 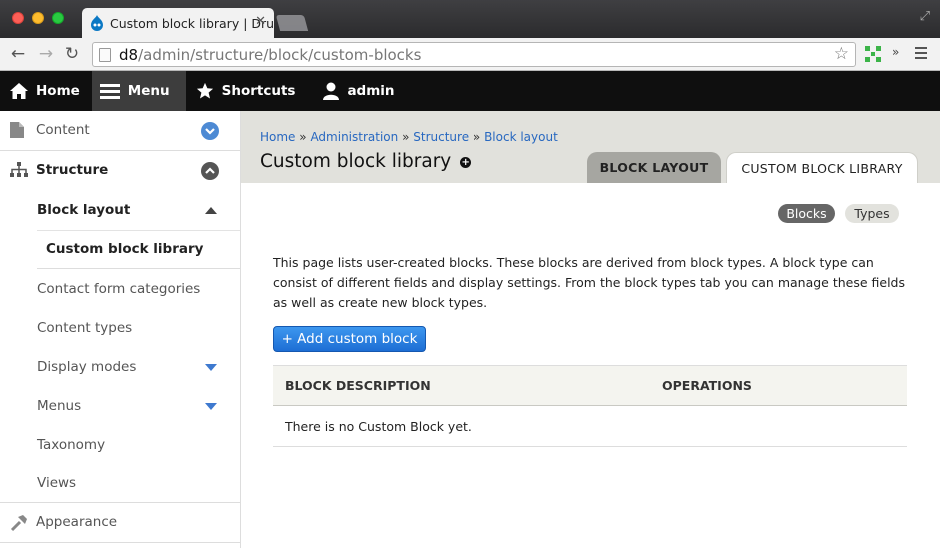 What do you see at coordinates (895, 52) in the screenshot?
I see `more-extensions-icon: »` at bounding box center [895, 52].